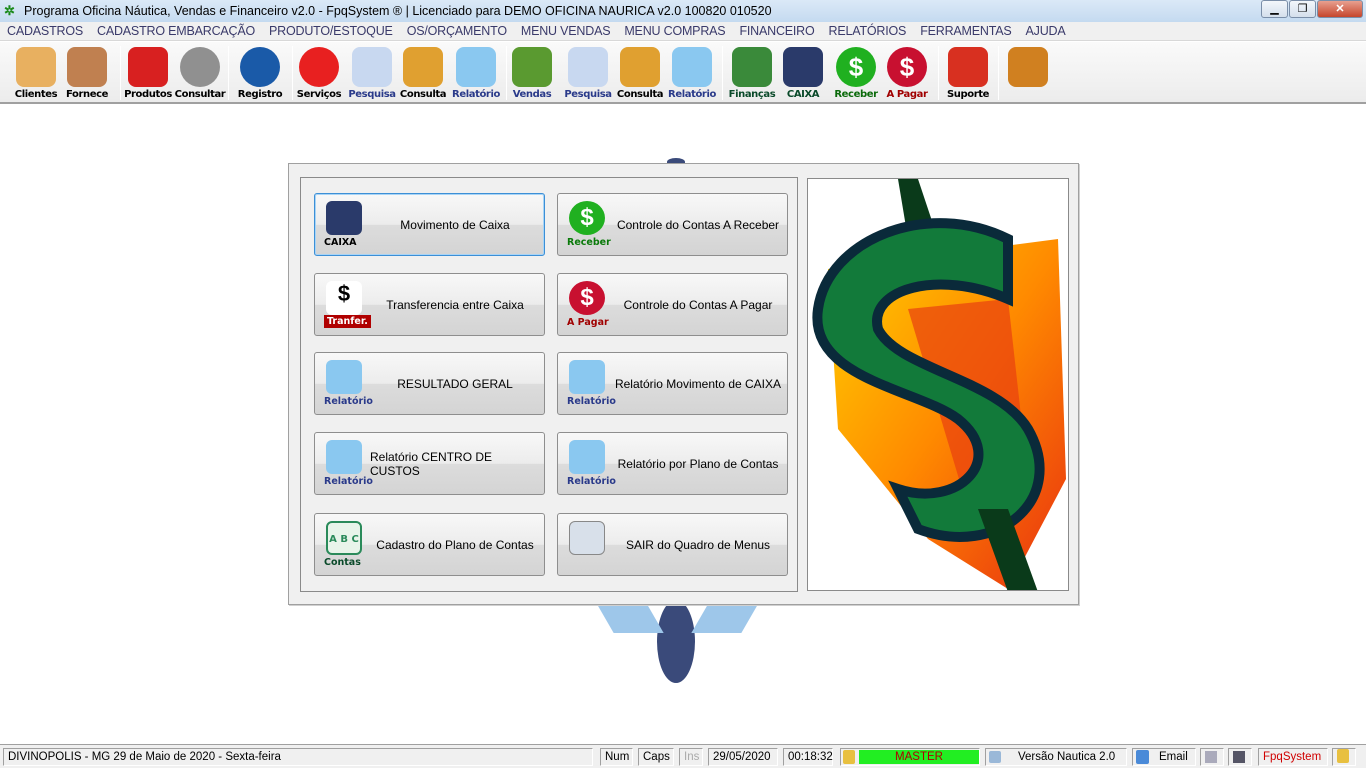  I want to click on toolbar-button-servi-os: Serviços, so click(319, 73).